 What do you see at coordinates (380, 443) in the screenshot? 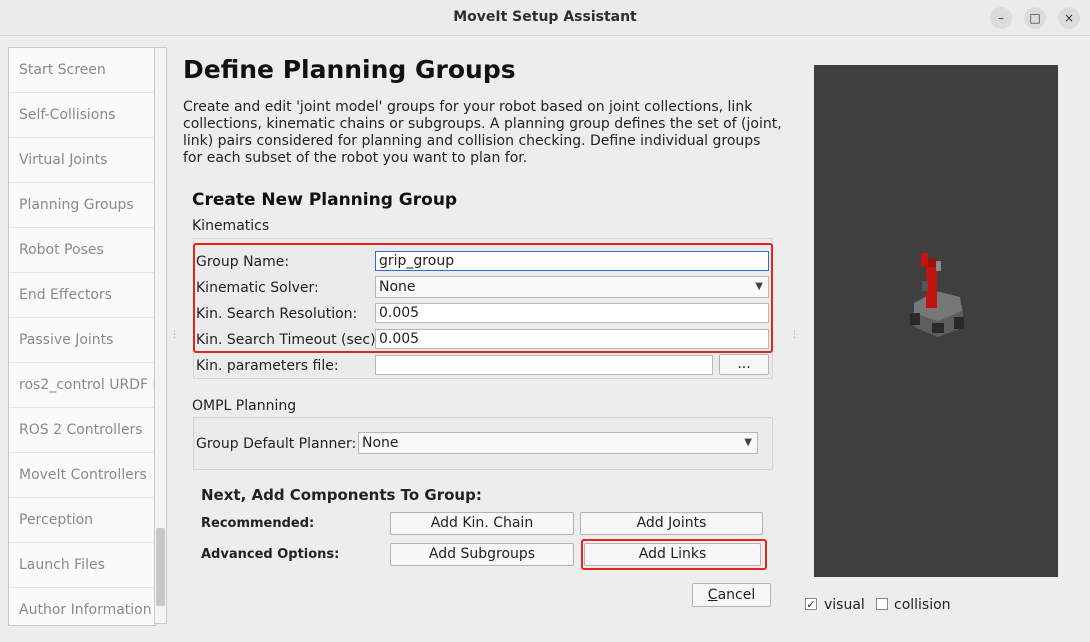
I see `default-planner-value: None` at bounding box center [380, 443].